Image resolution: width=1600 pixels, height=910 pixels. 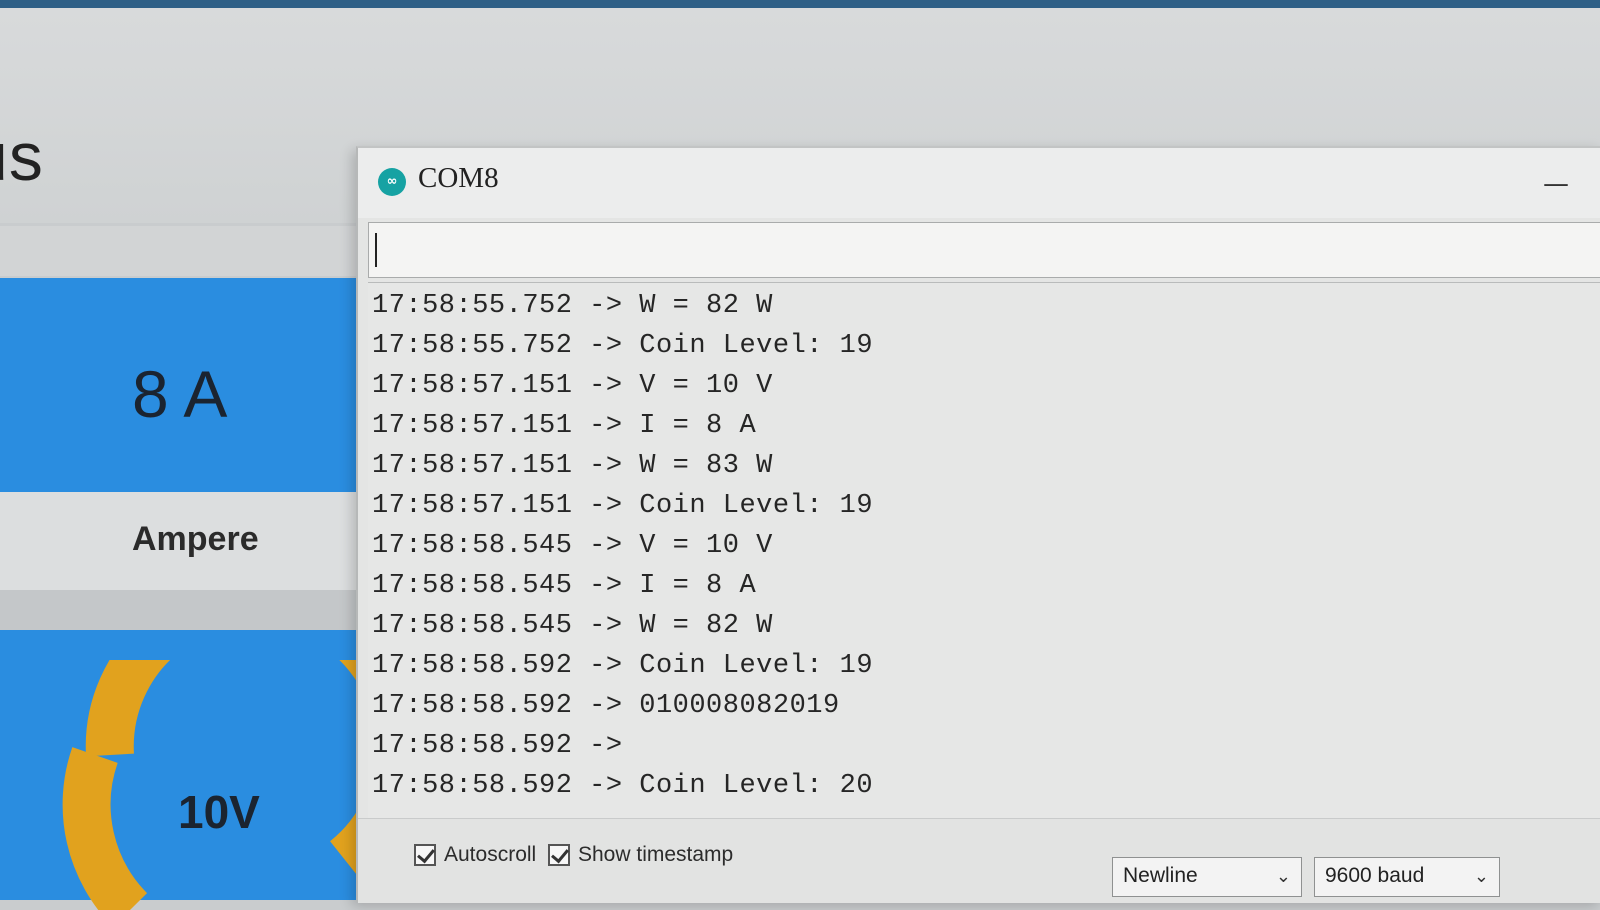 I want to click on output-line: 17:58:55.752 -> W = 82 W, so click(x=572, y=306).